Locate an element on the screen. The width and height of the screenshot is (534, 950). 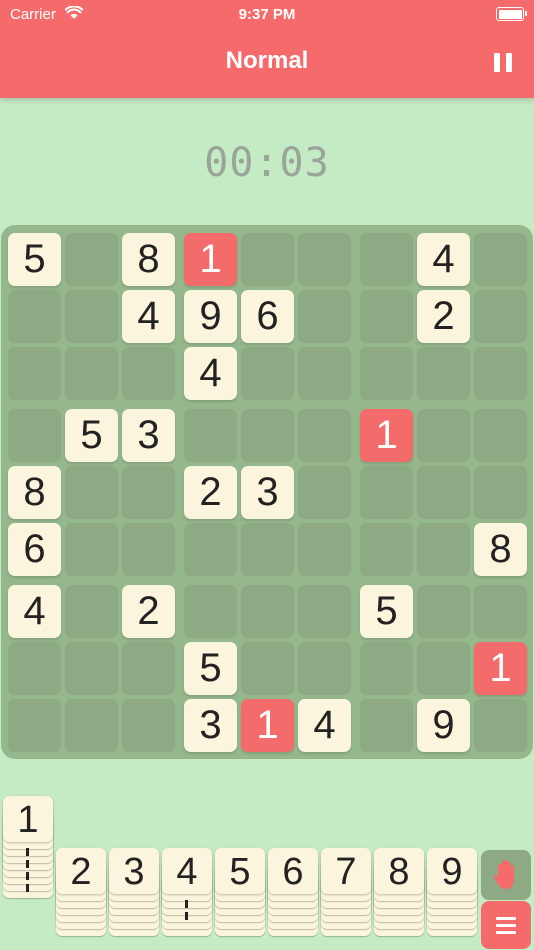
conflict-tile: 1 is located at coordinates (500, 668).